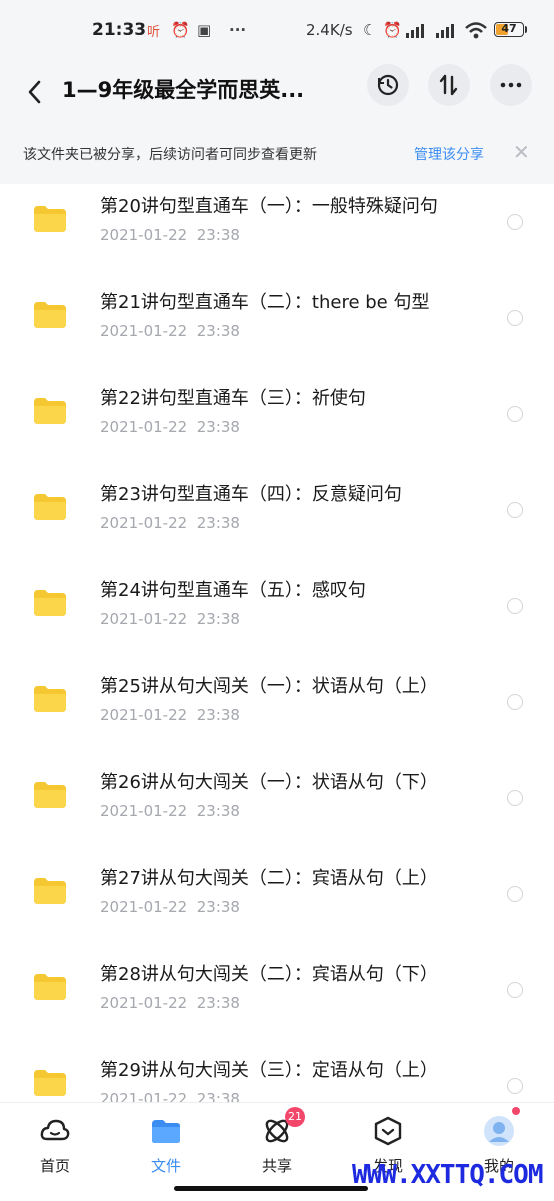 The height and width of the screenshot is (1201, 554). What do you see at coordinates (516, 1111) in the screenshot?
I see `profile-notification-dot` at bounding box center [516, 1111].